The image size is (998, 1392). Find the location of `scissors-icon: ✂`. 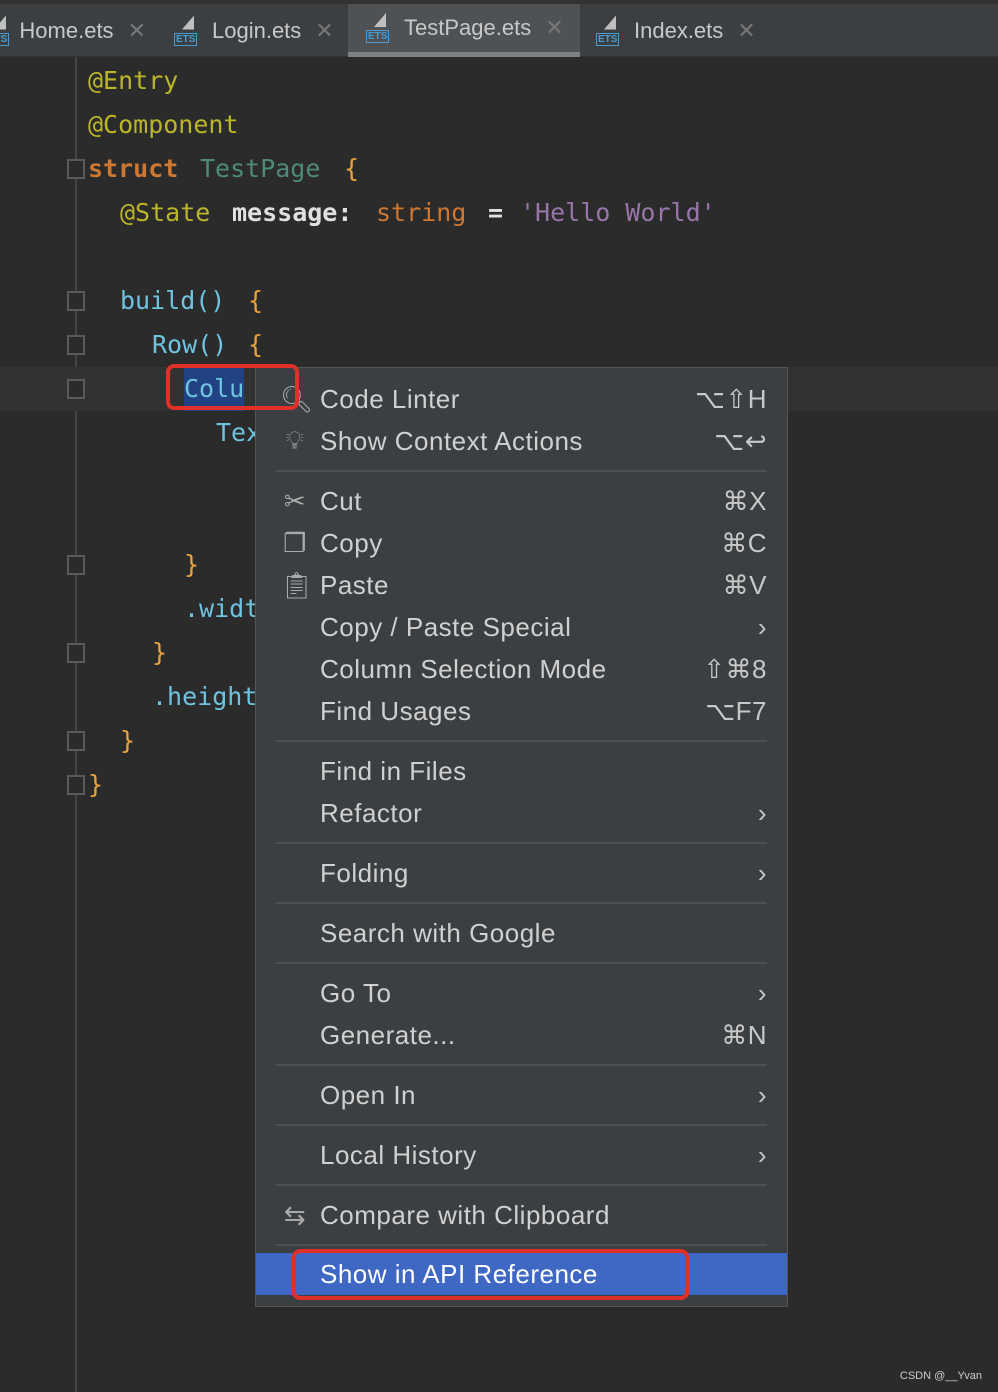

scissors-icon: ✂ is located at coordinates (295, 500).